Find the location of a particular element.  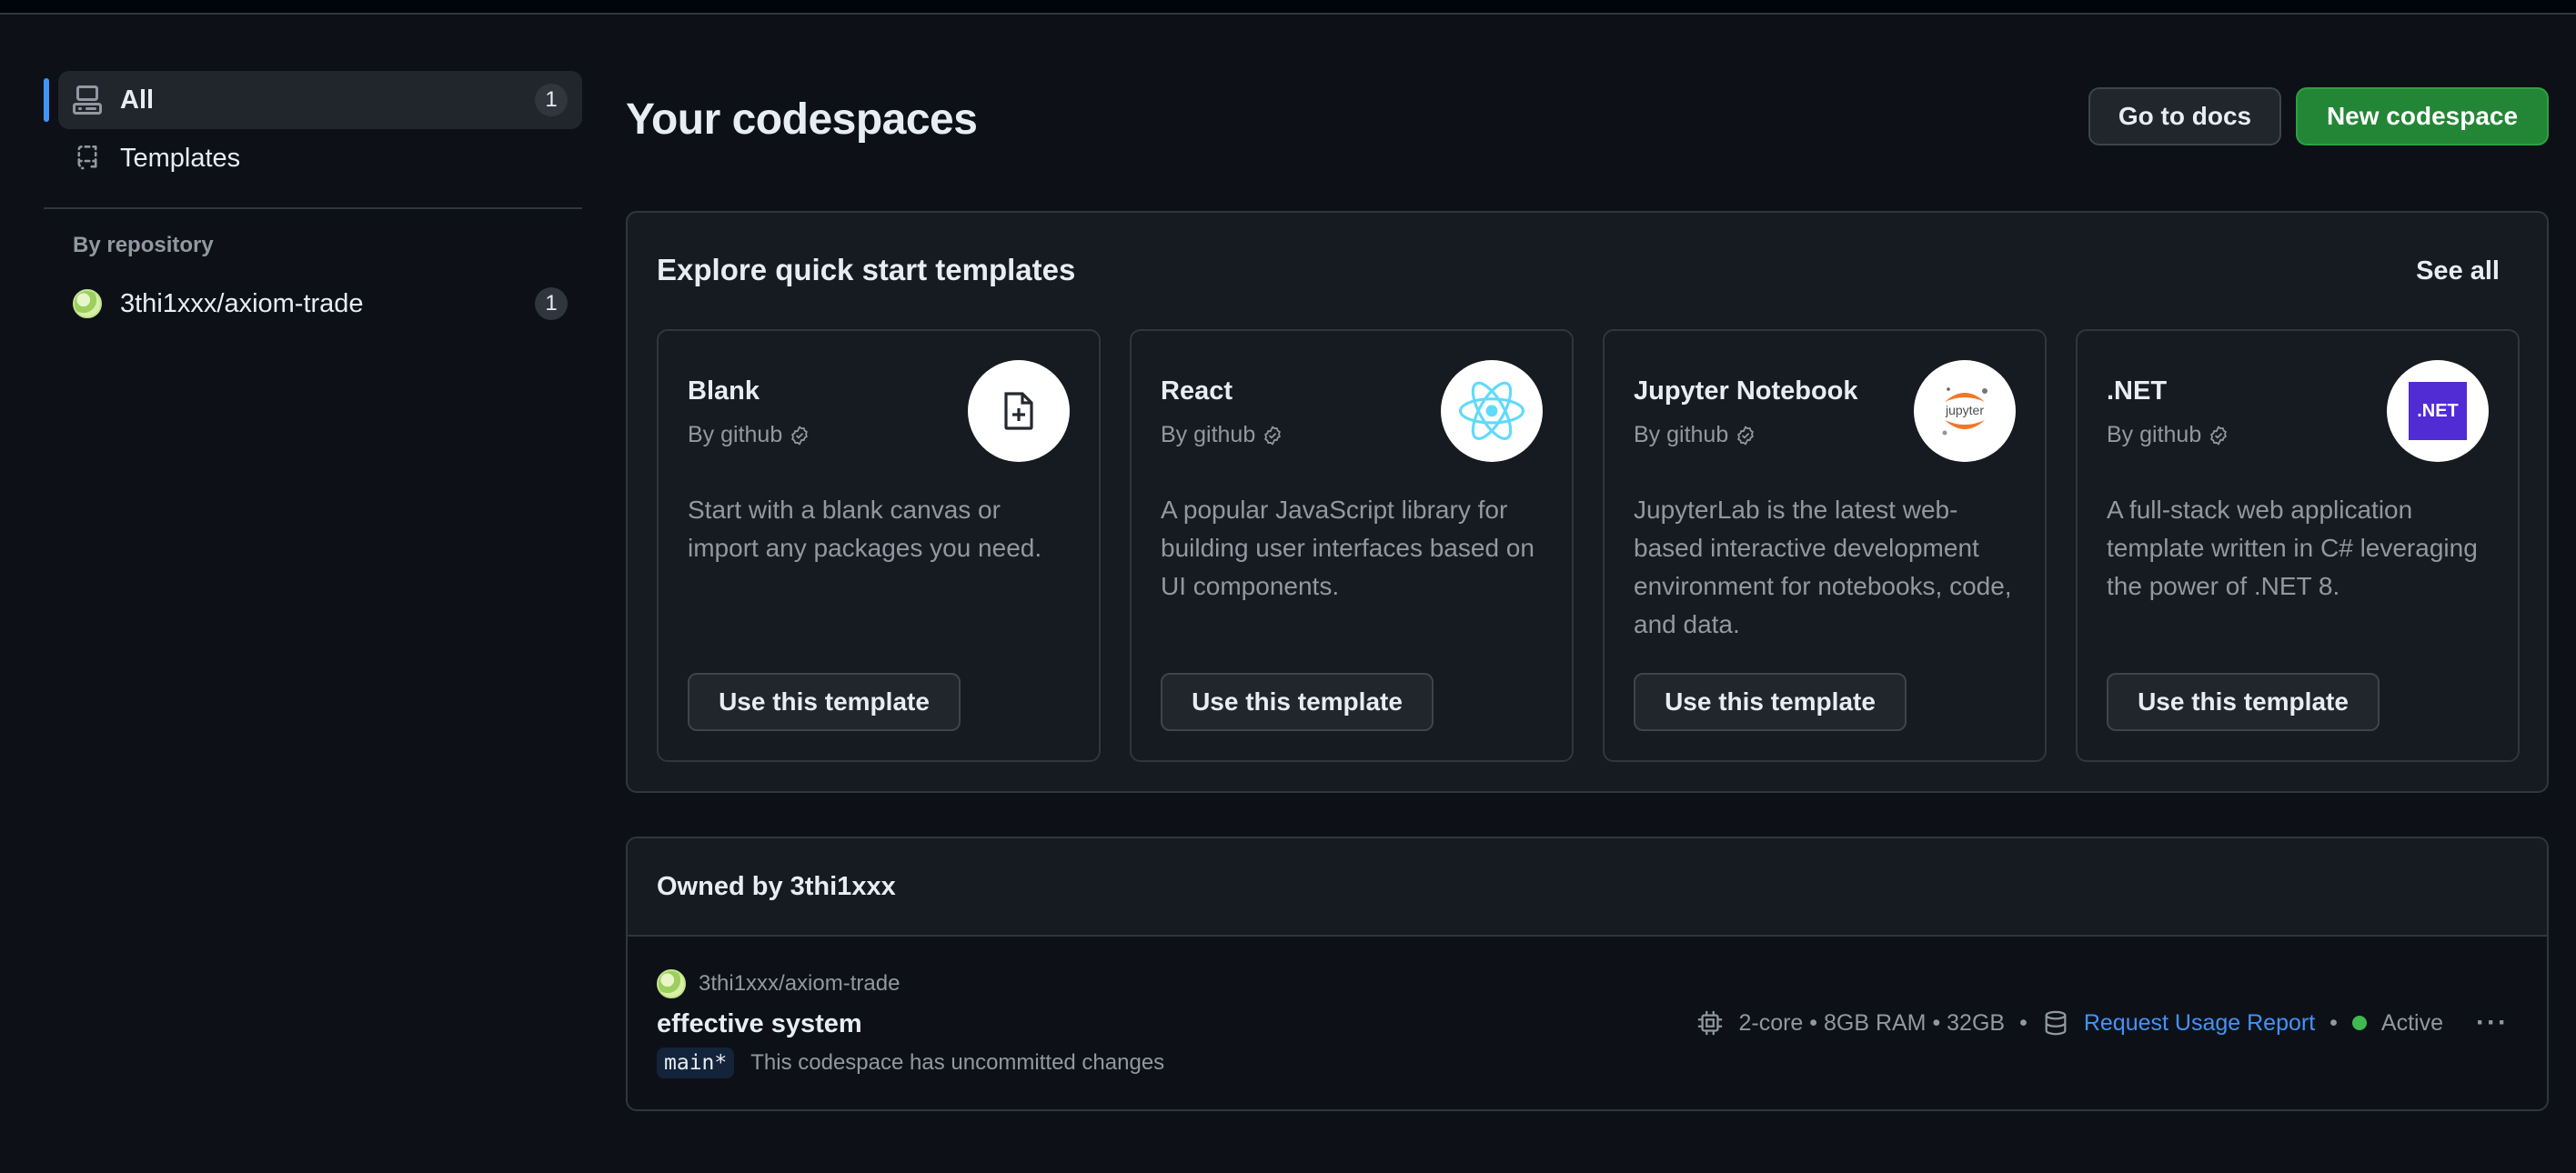

repo-name: 3thi1xxx/axiom-trade is located at coordinates (800, 983).